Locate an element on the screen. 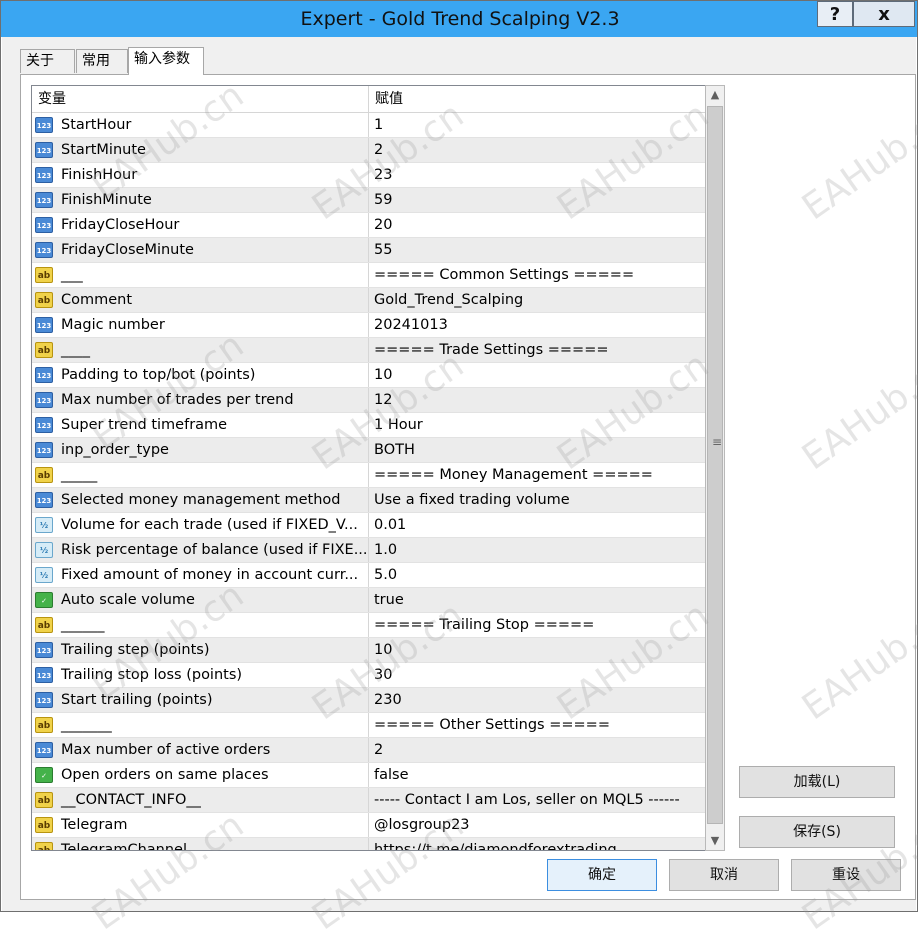  parameter-row: 123 FridayCloseMinute 55 is located at coordinates (368, 250).